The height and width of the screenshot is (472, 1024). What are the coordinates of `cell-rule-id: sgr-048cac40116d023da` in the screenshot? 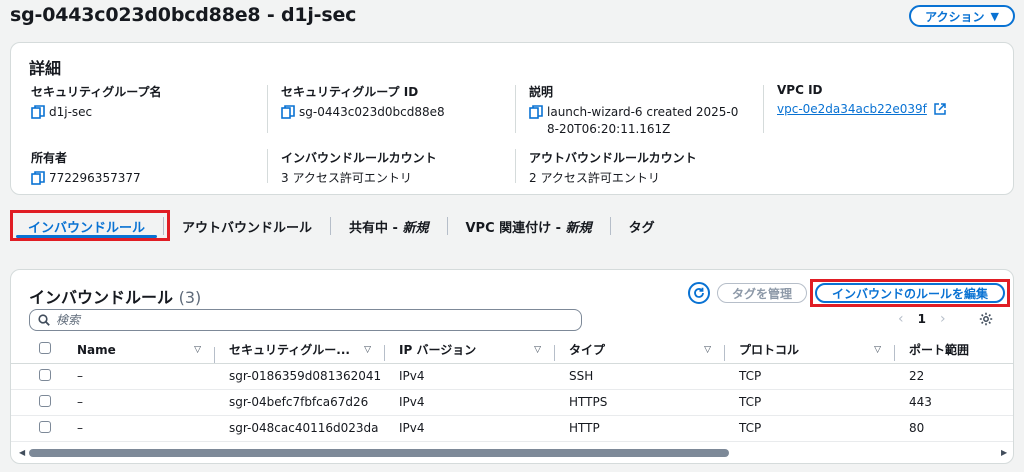 It's located at (300, 428).